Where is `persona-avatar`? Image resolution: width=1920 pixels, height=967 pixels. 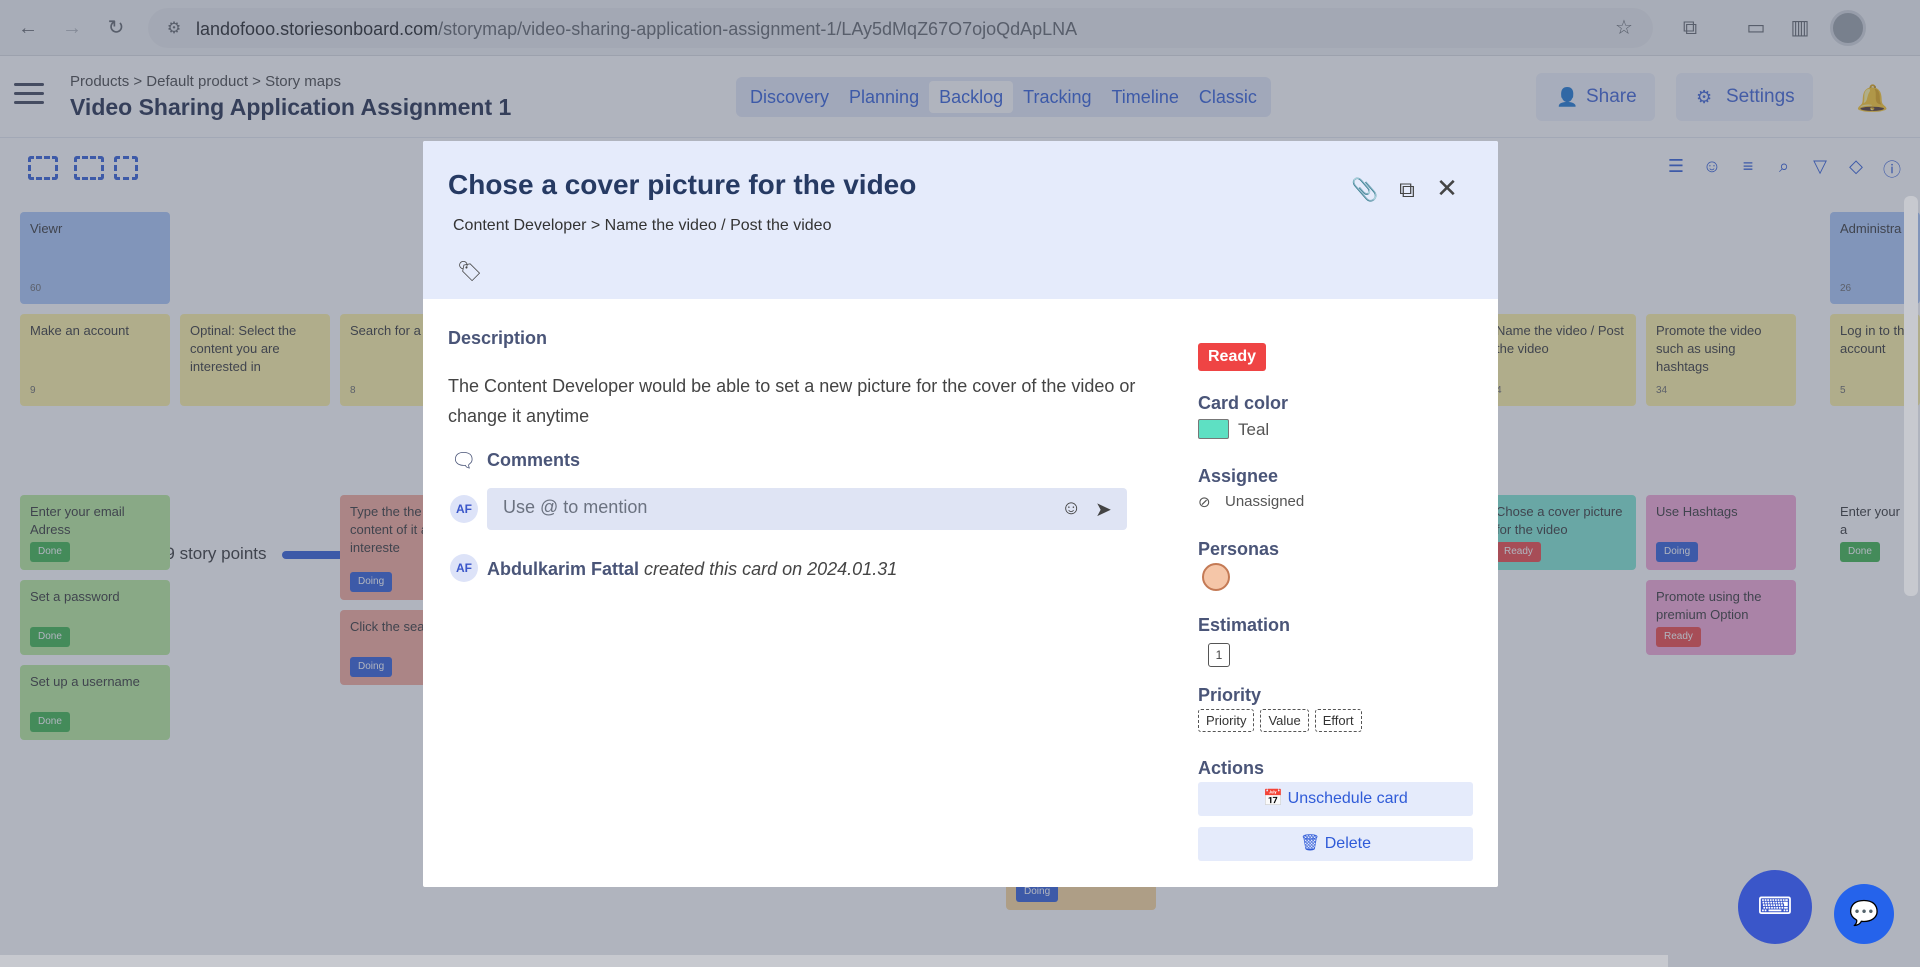
persona-avatar is located at coordinates (1216, 577).